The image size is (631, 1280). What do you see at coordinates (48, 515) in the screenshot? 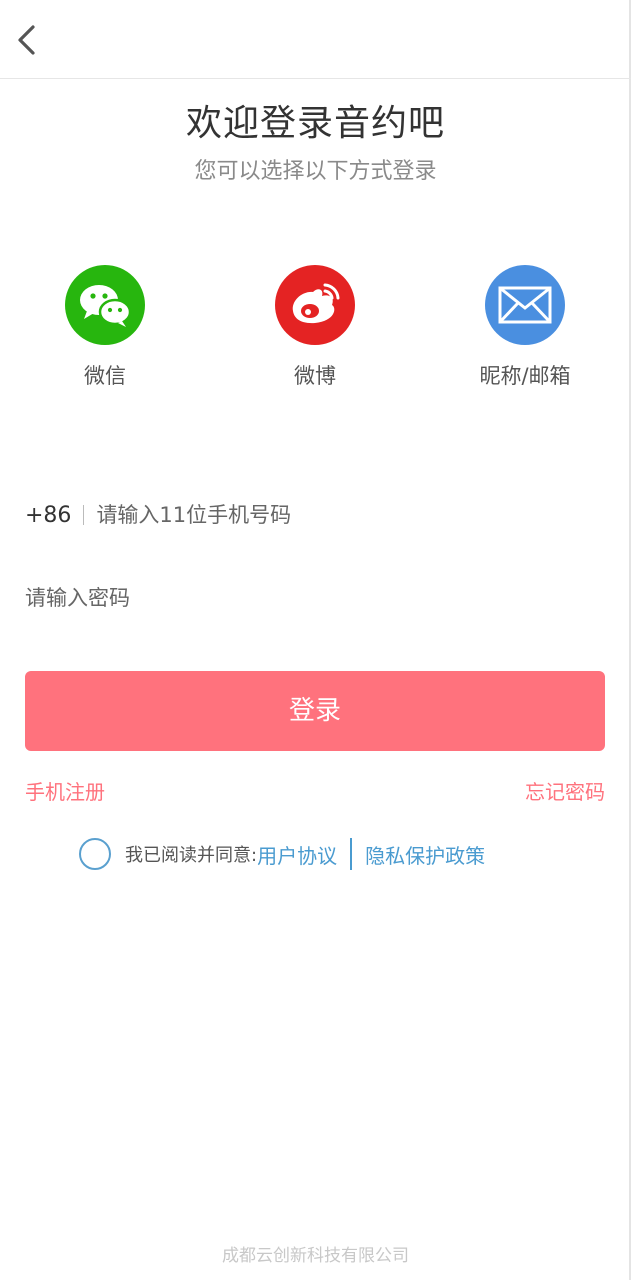
I see `country-code: +86` at bounding box center [48, 515].